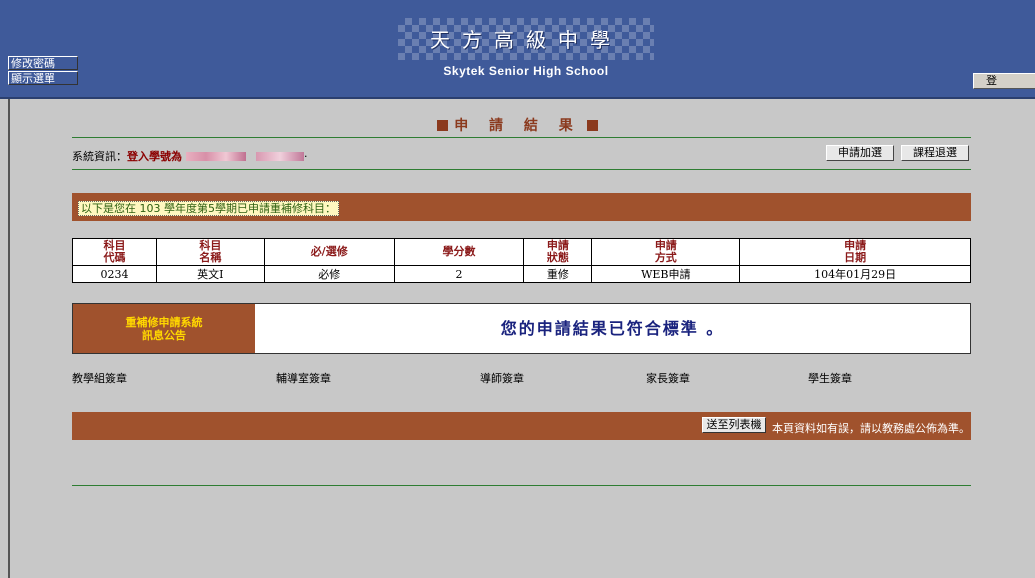  I want to click on announcement-title: 重補修申請系統 訊息公告, so click(164, 328).